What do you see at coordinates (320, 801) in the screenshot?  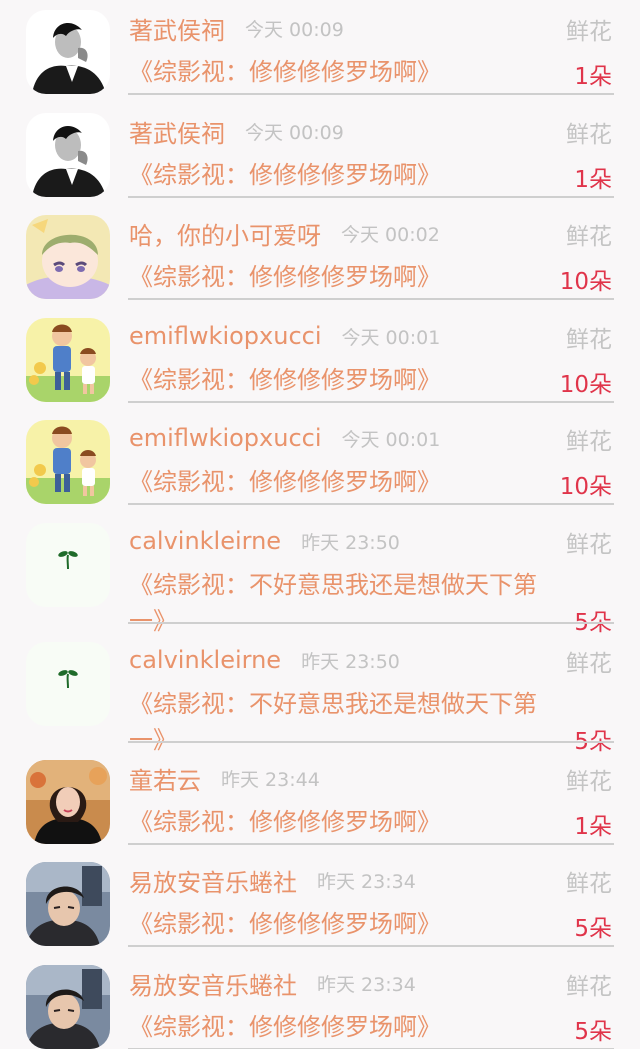 I see `list-item: 童若云 昨天 23:44 鲜花 《综影视：修修修修罗场啊》 1朵` at bounding box center [320, 801].